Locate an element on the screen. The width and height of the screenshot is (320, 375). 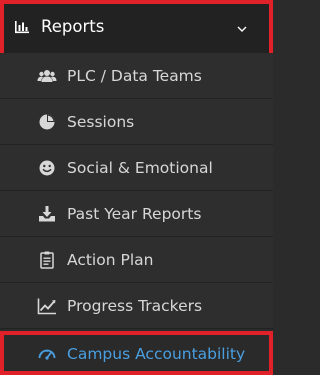
gauge-icon is located at coordinates (47, 354).